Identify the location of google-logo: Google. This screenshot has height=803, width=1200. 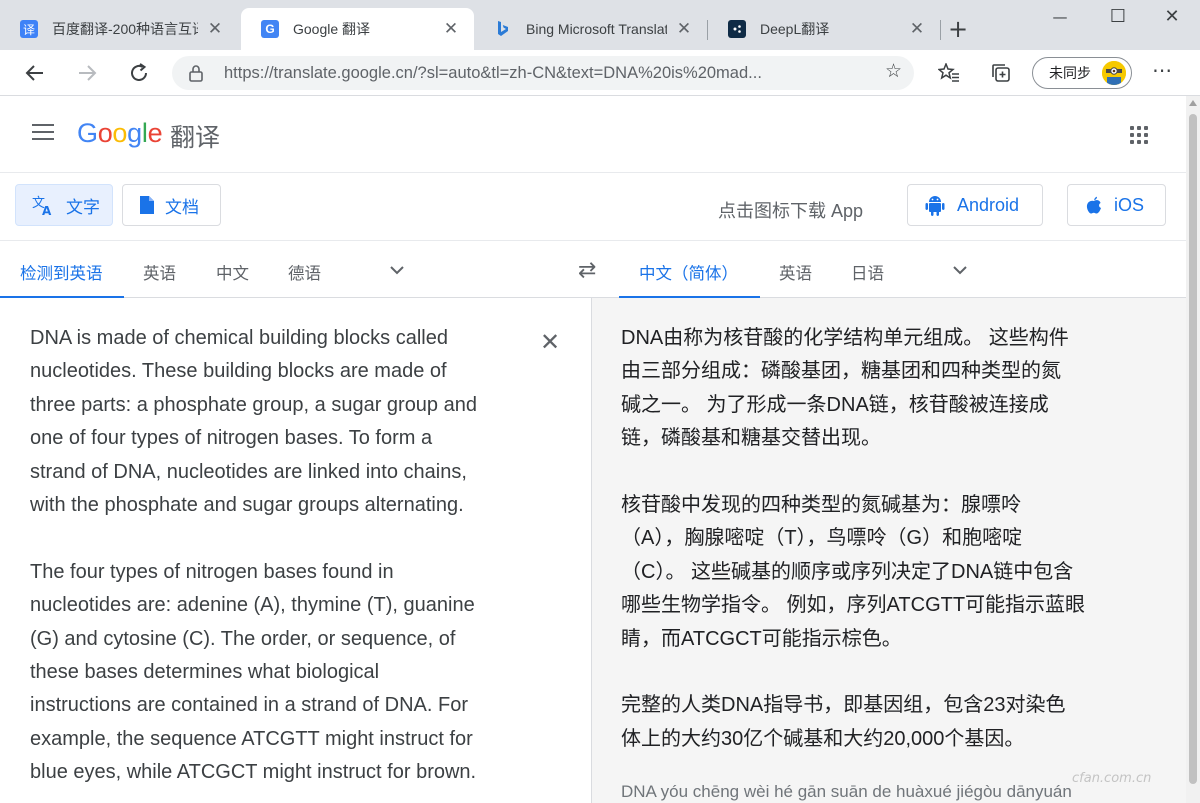
(120, 133).